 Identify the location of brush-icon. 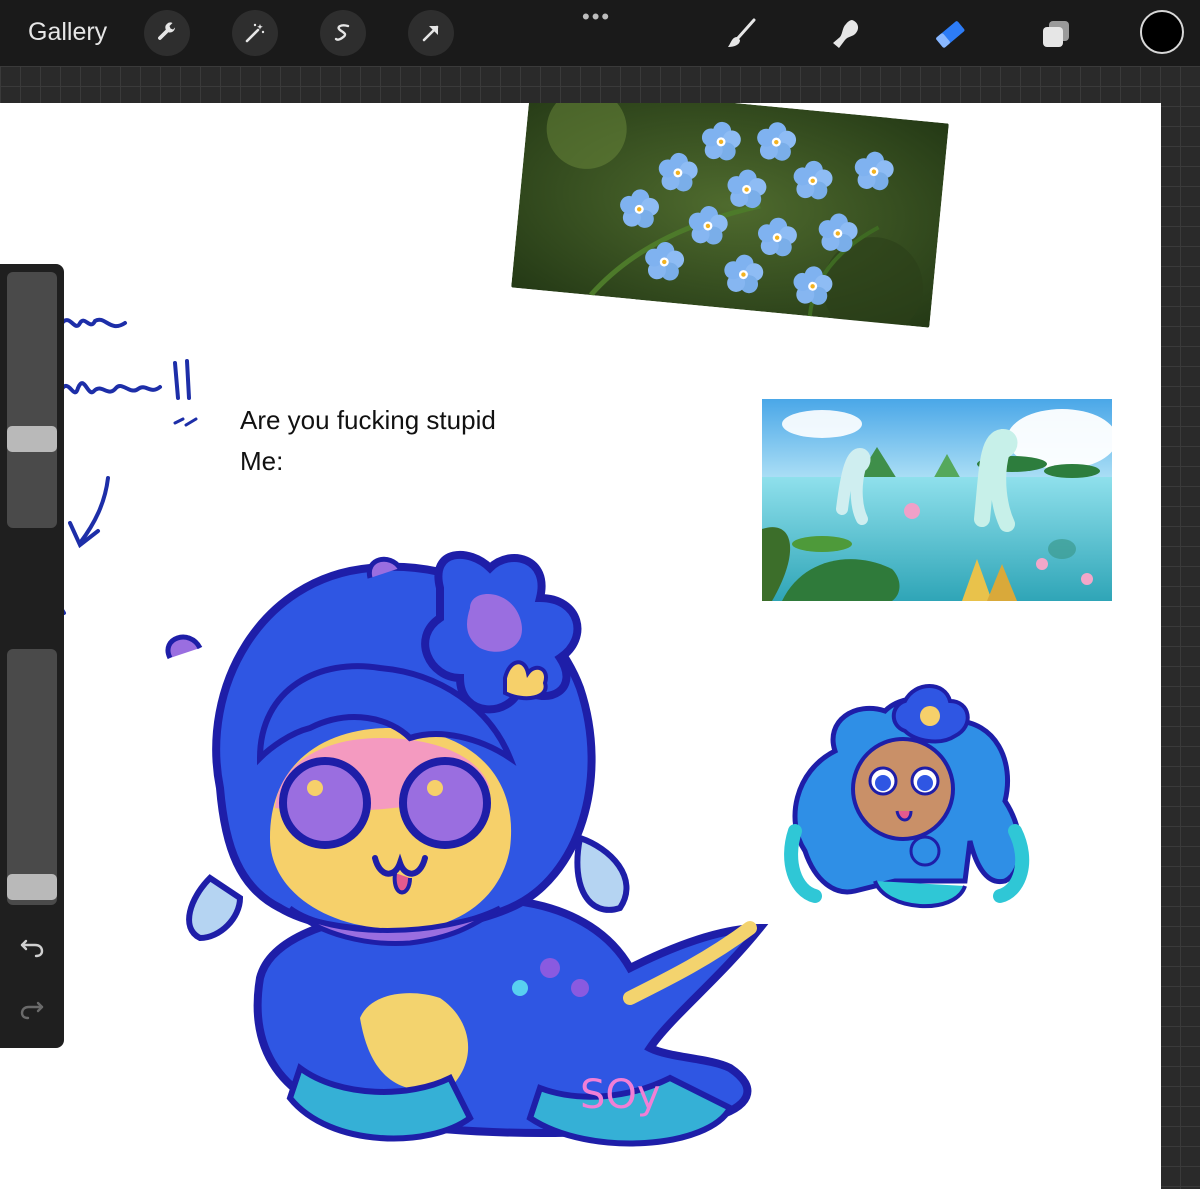
(742, 32).